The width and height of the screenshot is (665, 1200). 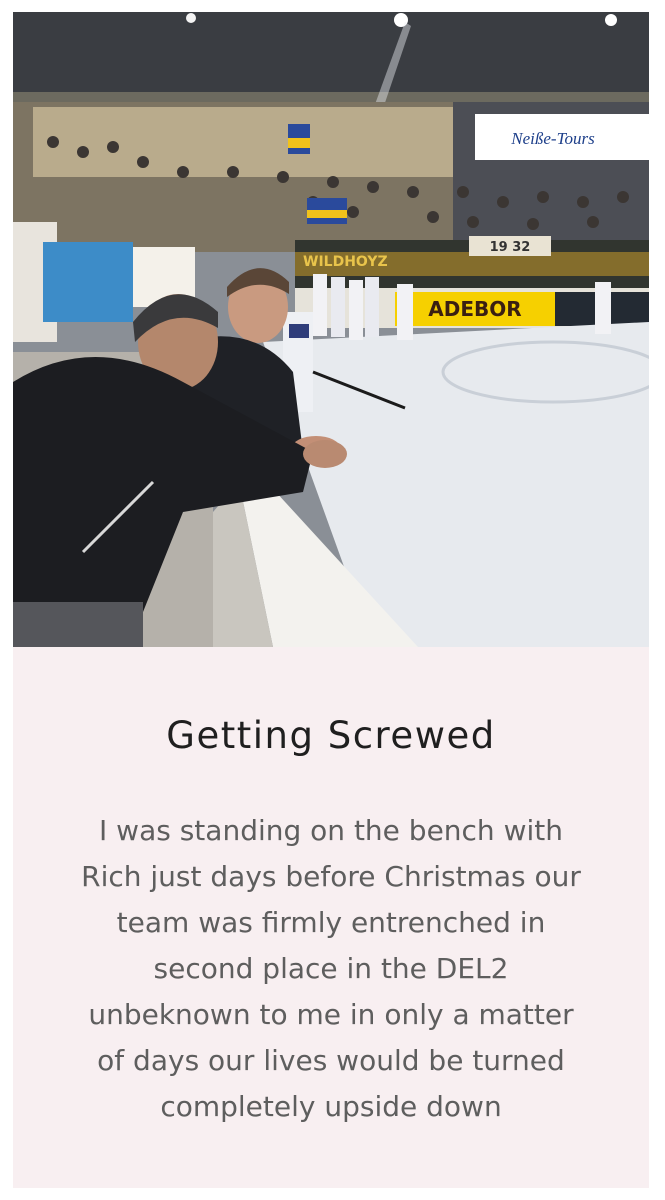 I want to click on post-title: Getting Screwed, so click(x=331, y=735).